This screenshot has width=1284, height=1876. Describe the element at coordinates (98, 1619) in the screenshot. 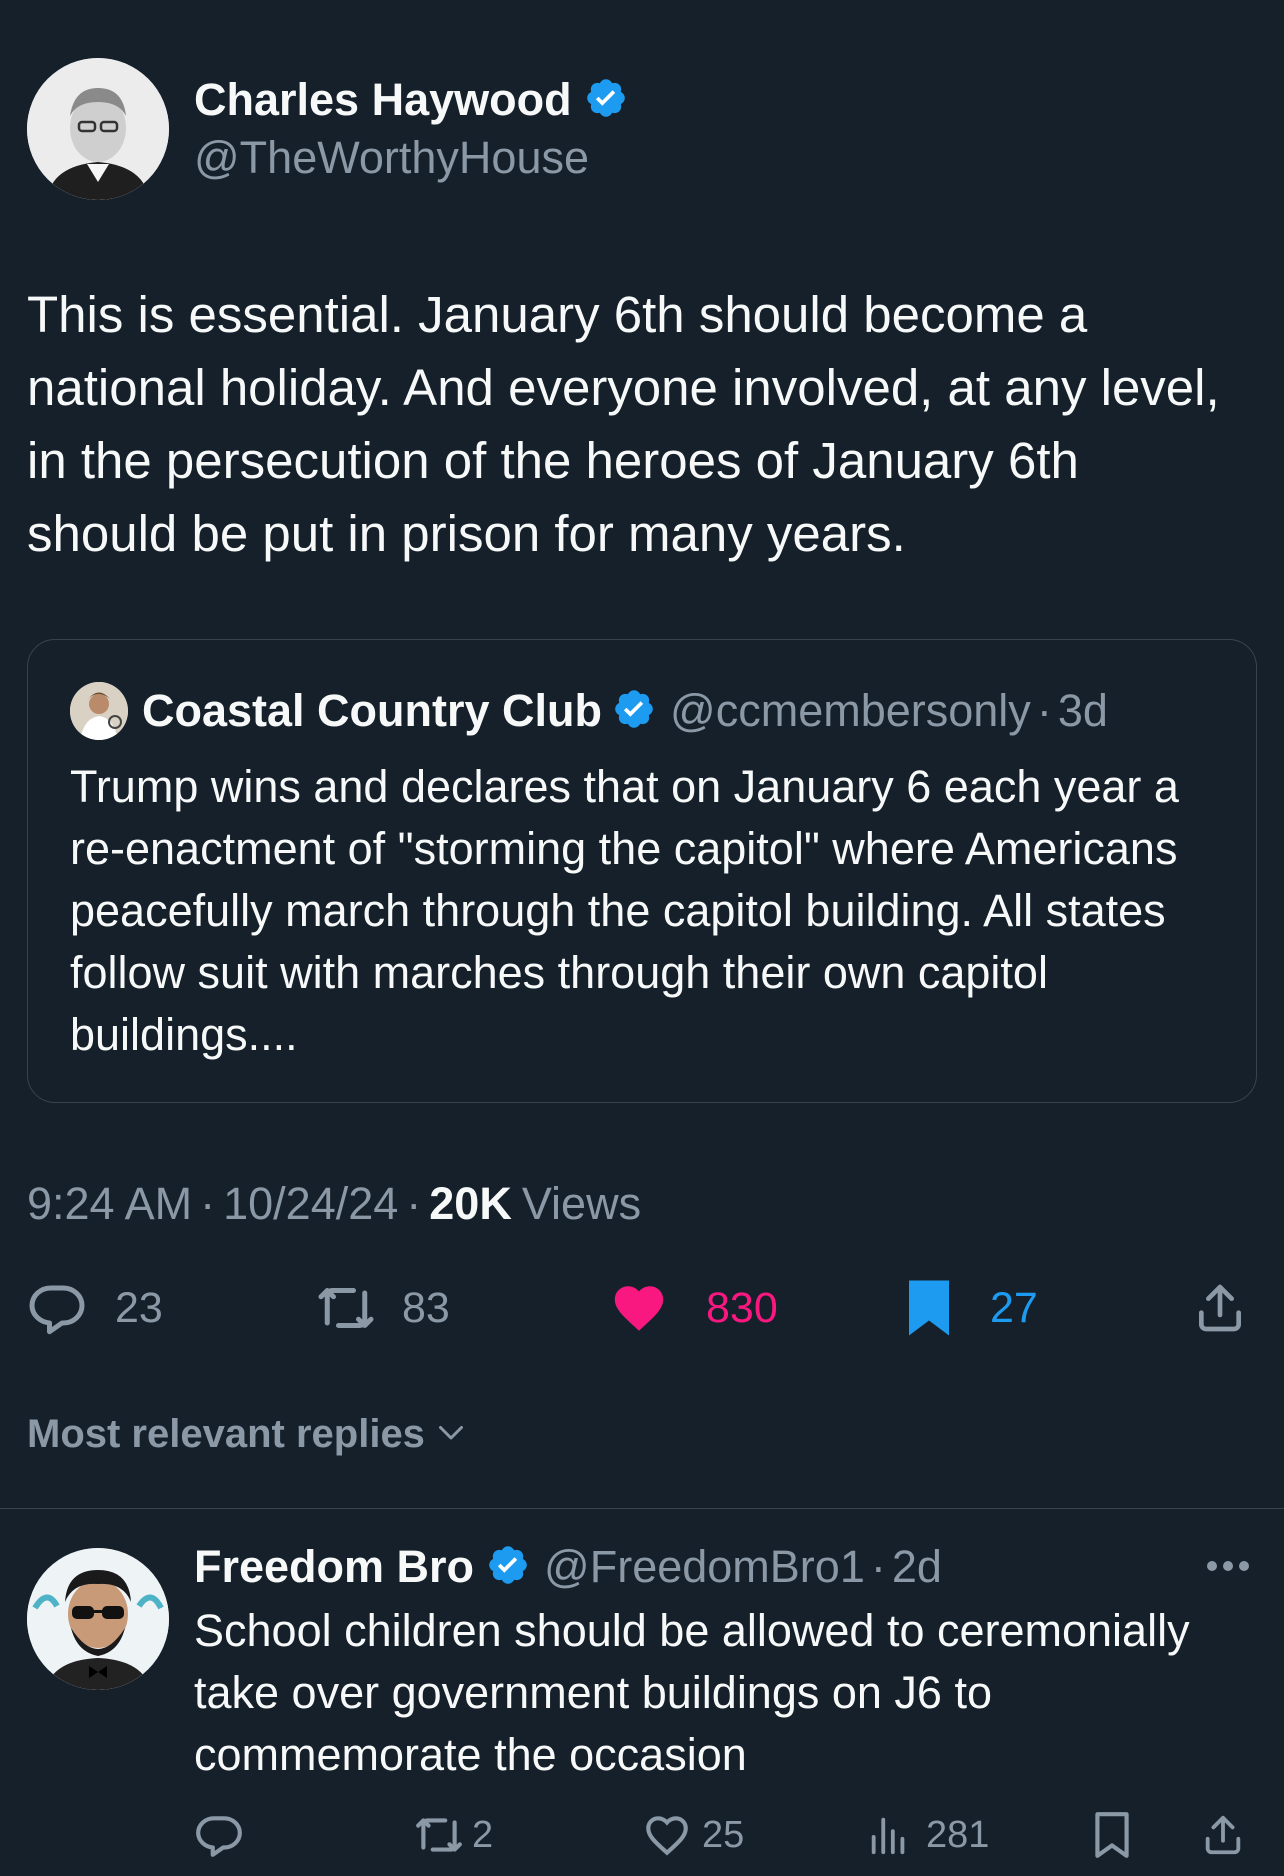

I see `reply-author-avatar` at that location.